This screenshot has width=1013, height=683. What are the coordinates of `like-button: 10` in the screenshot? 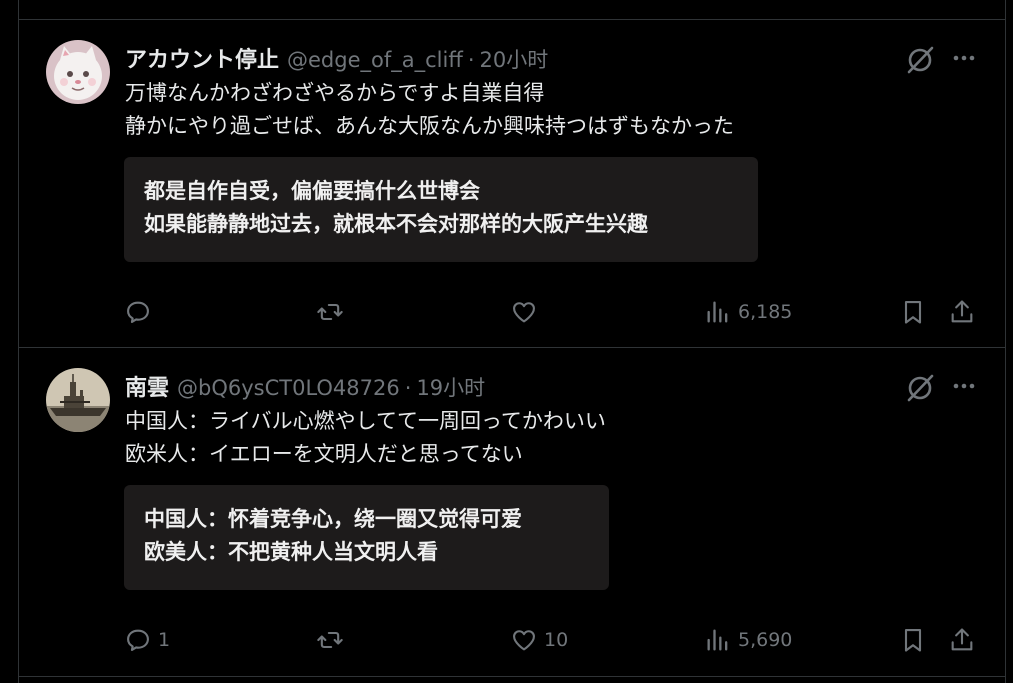 It's located at (539, 640).